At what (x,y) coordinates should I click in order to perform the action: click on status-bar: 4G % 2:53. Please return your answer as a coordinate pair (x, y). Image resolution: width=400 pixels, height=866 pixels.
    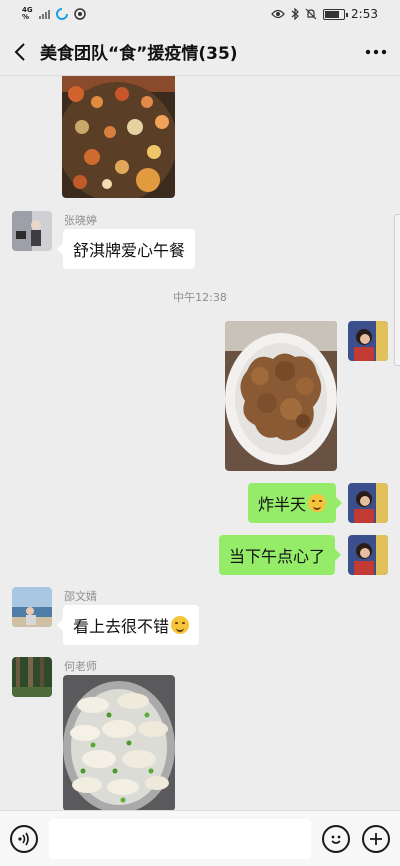
    Looking at the image, I should click on (200, 14).